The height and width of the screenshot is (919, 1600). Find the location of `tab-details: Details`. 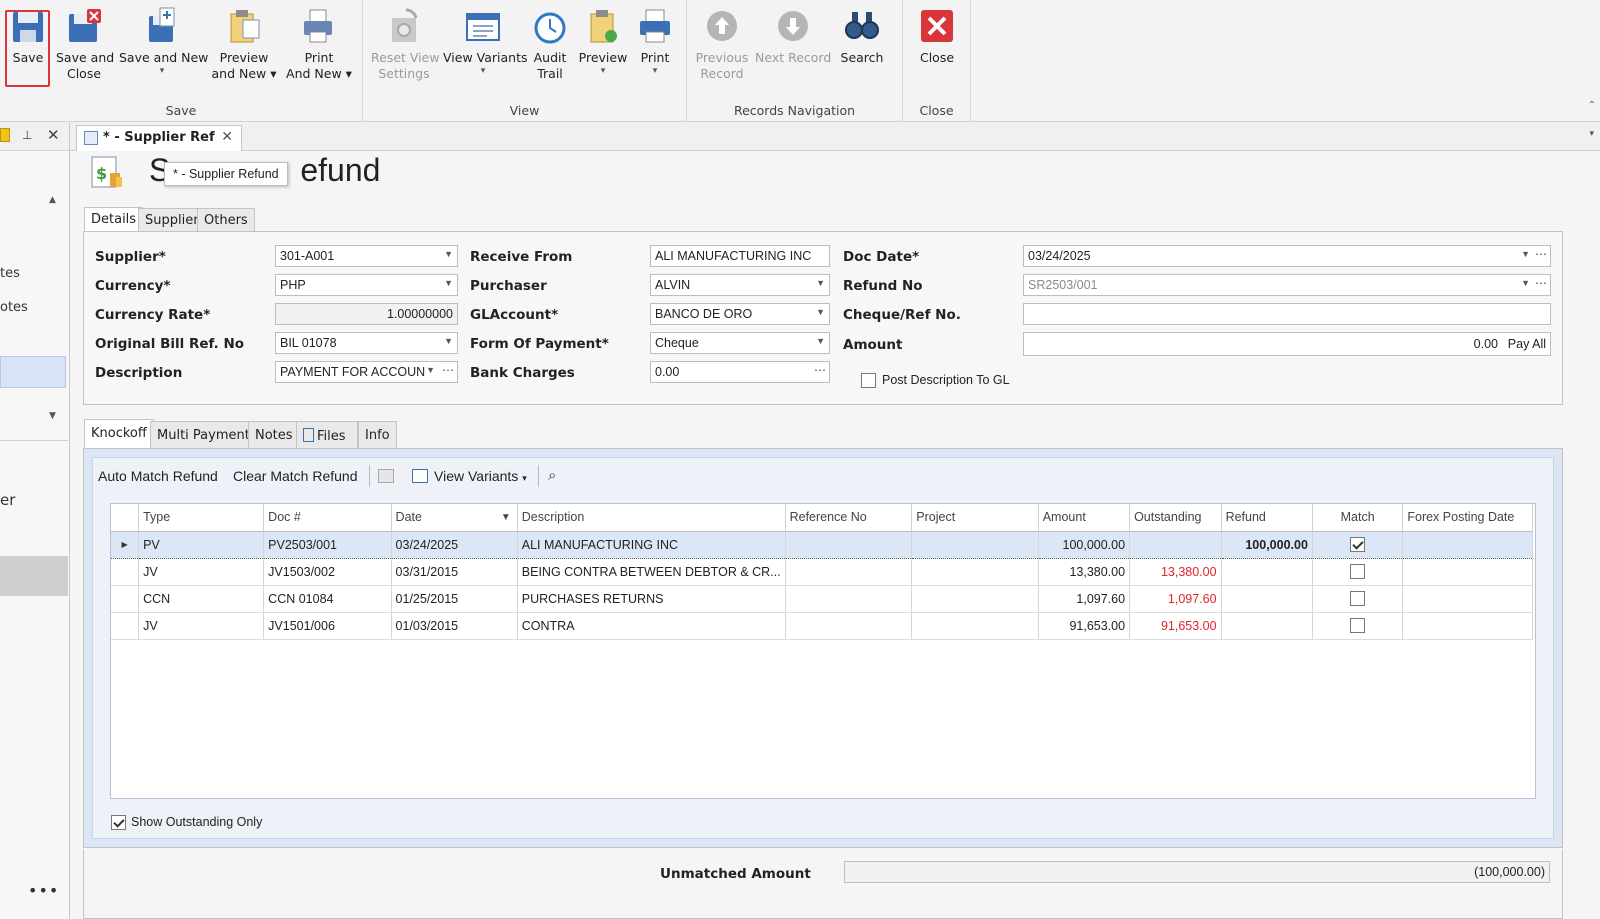

tab-details: Details is located at coordinates (114, 219).